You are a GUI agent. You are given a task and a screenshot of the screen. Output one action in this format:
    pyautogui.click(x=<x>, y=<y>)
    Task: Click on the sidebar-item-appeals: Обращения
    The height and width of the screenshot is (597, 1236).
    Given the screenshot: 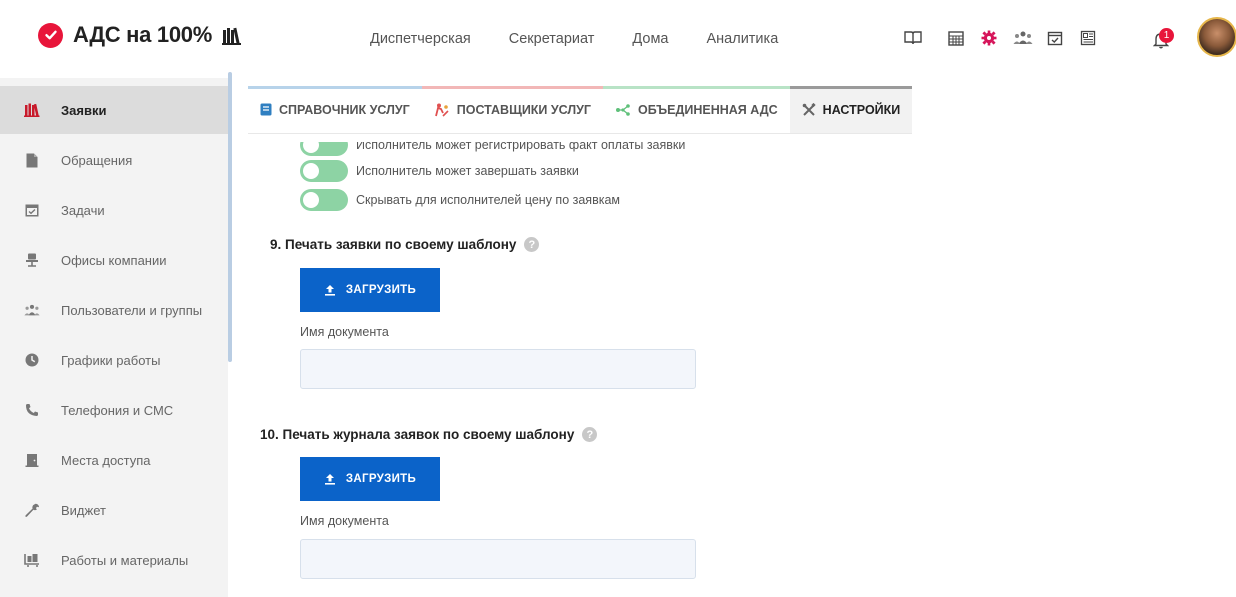 What is the action you would take?
    pyautogui.click(x=114, y=160)
    